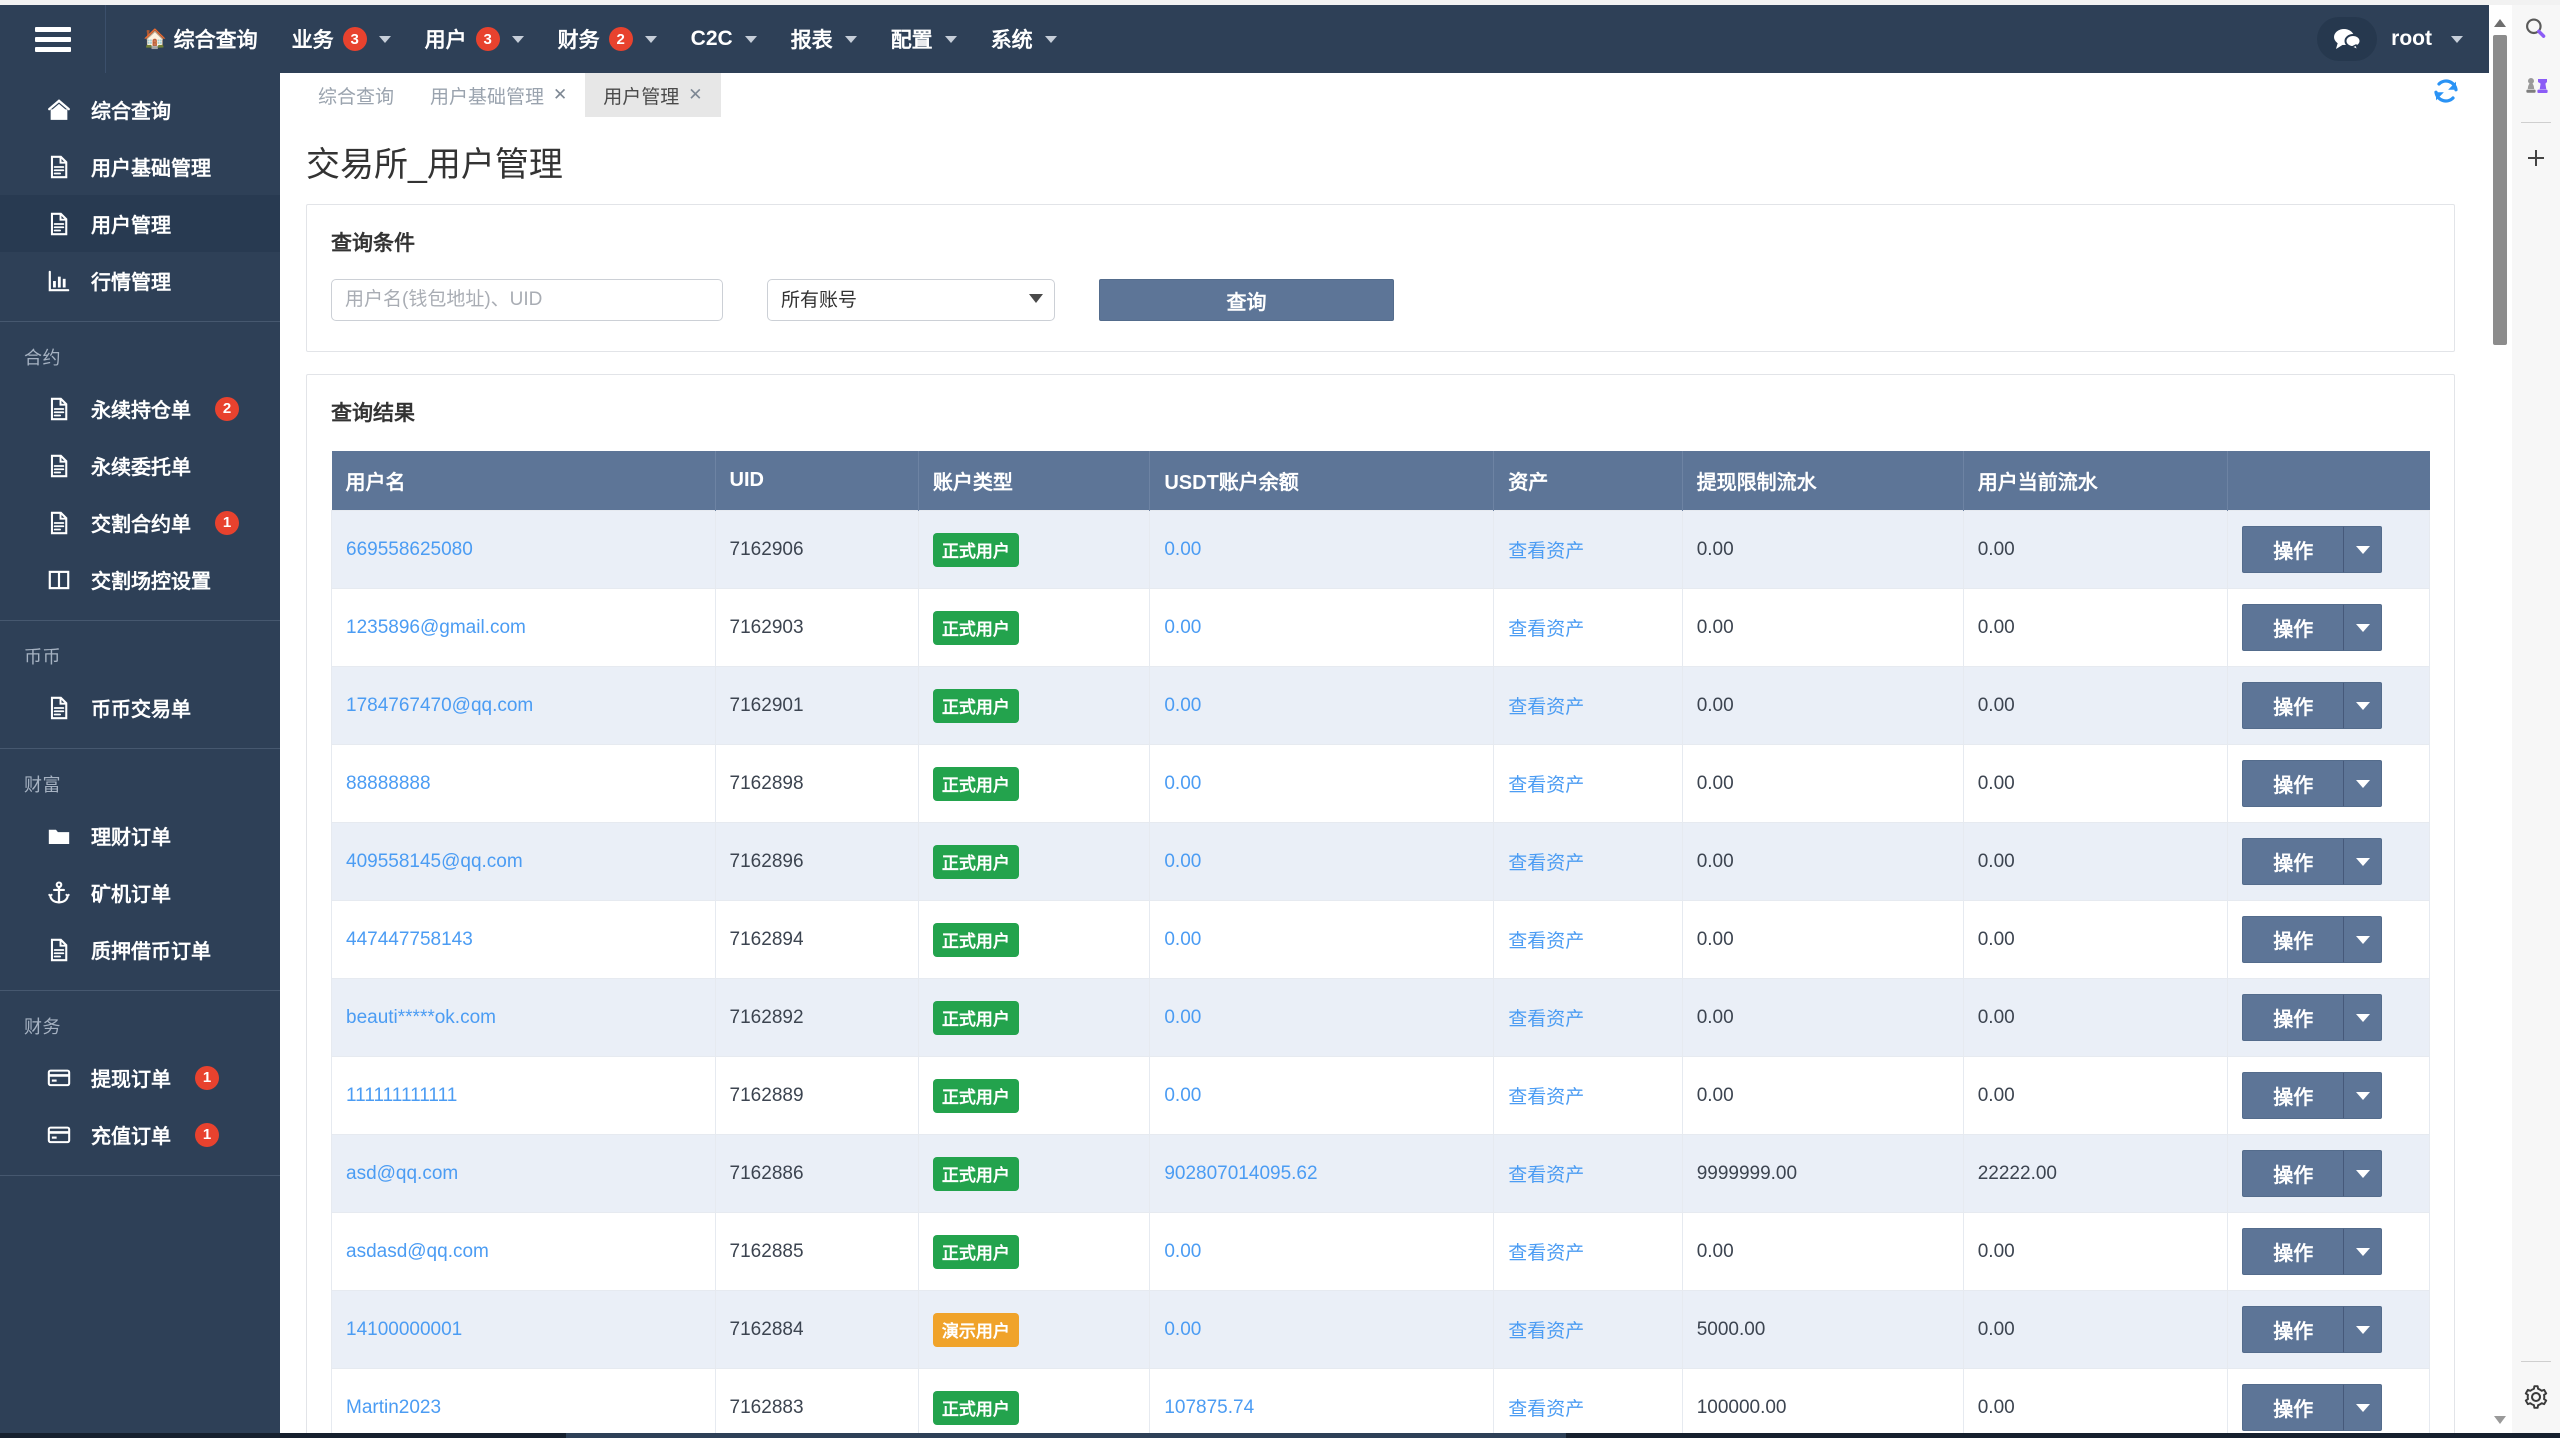 The width and height of the screenshot is (2560, 1438). What do you see at coordinates (409, 939) in the screenshot?
I see `username-link: 447447758143` at bounding box center [409, 939].